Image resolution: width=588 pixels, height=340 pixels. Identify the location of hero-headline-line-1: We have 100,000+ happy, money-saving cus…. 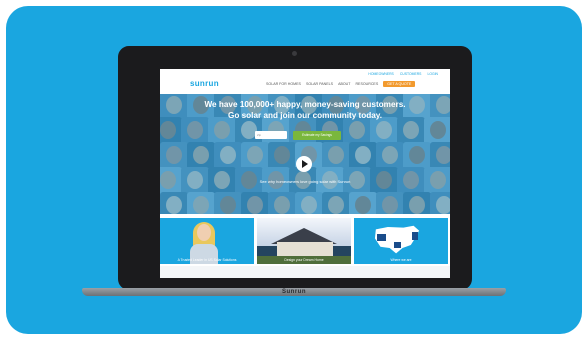
(305, 104).